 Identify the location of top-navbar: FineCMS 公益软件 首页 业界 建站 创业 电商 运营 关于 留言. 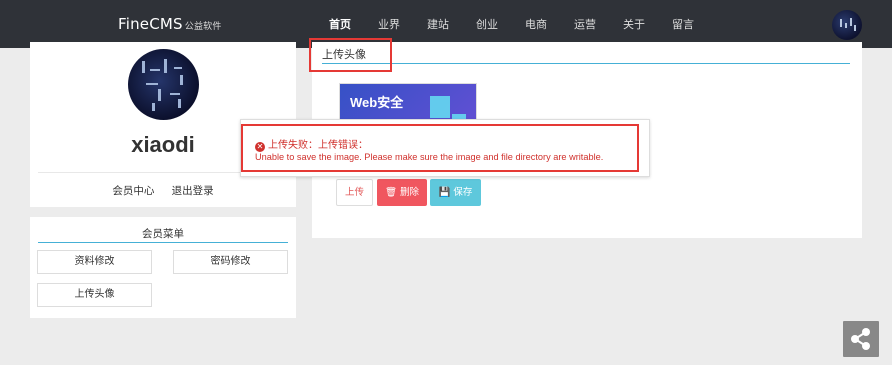
(446, 24).